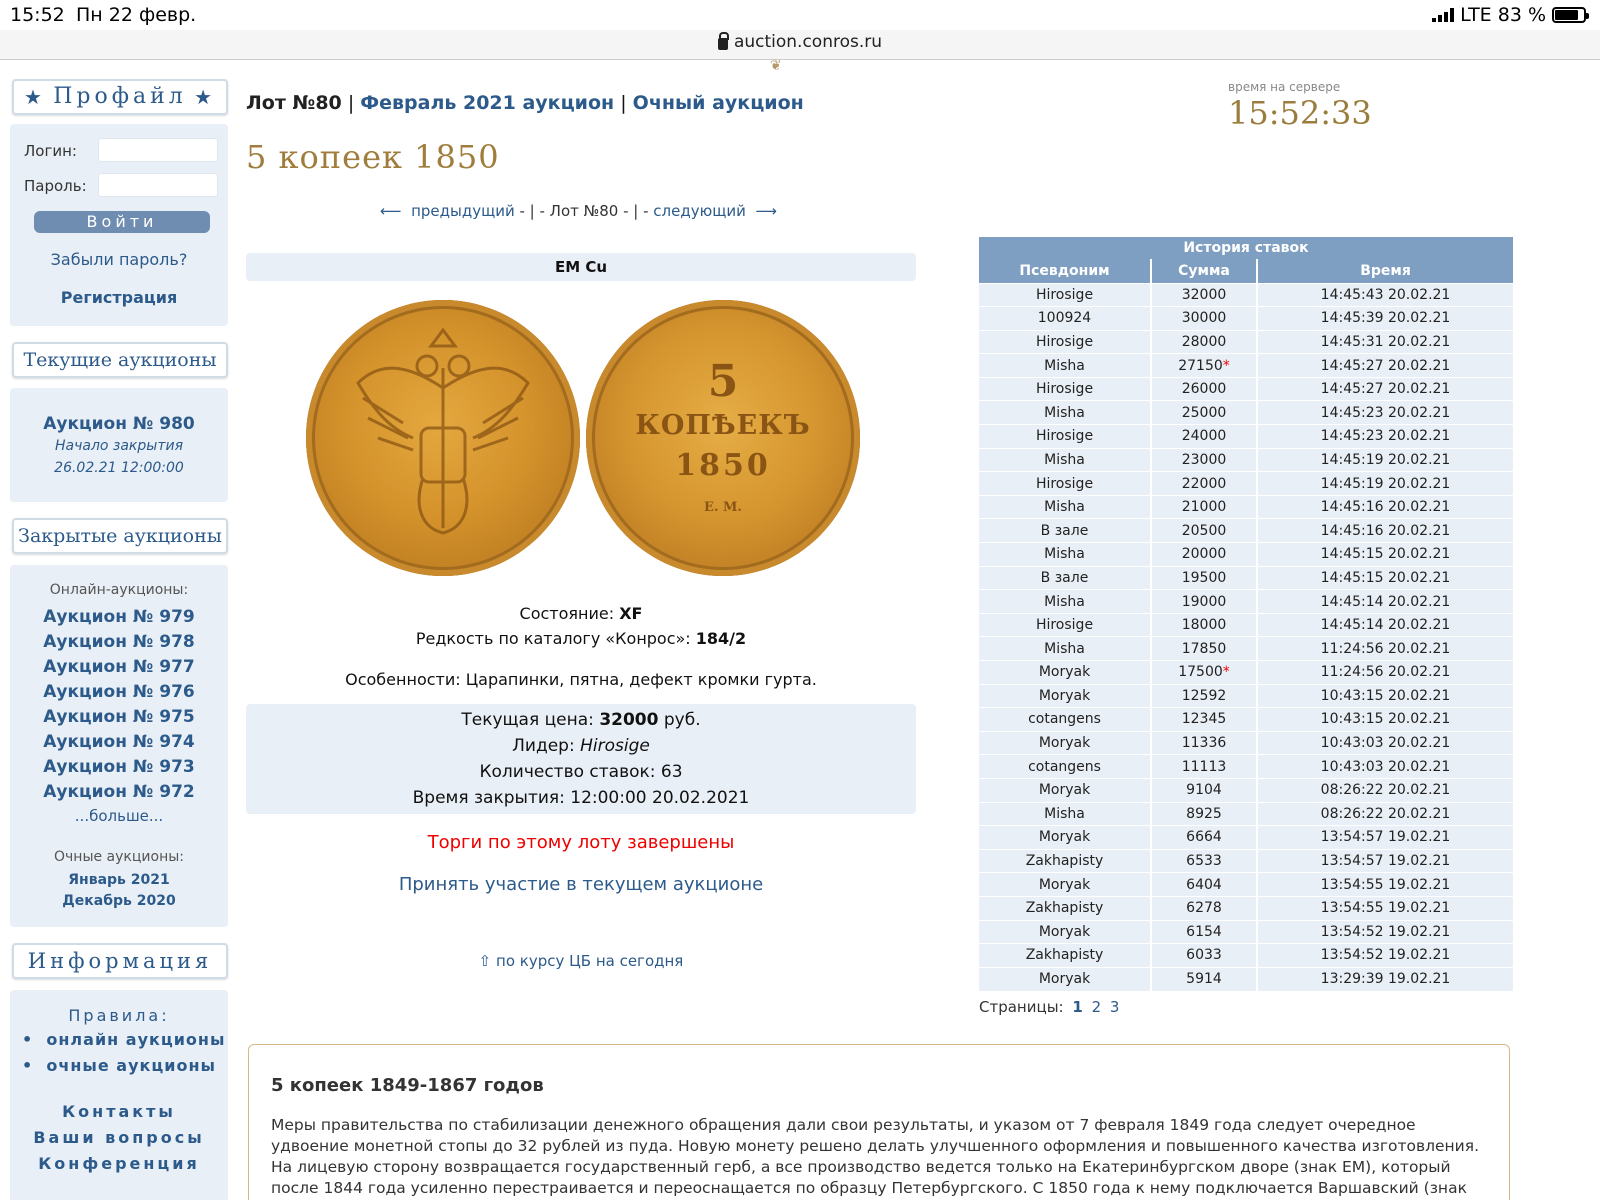  Describe the element at coordinates (699, 211) in the screenshot. I see `next-lot-link: следующий` at that location.